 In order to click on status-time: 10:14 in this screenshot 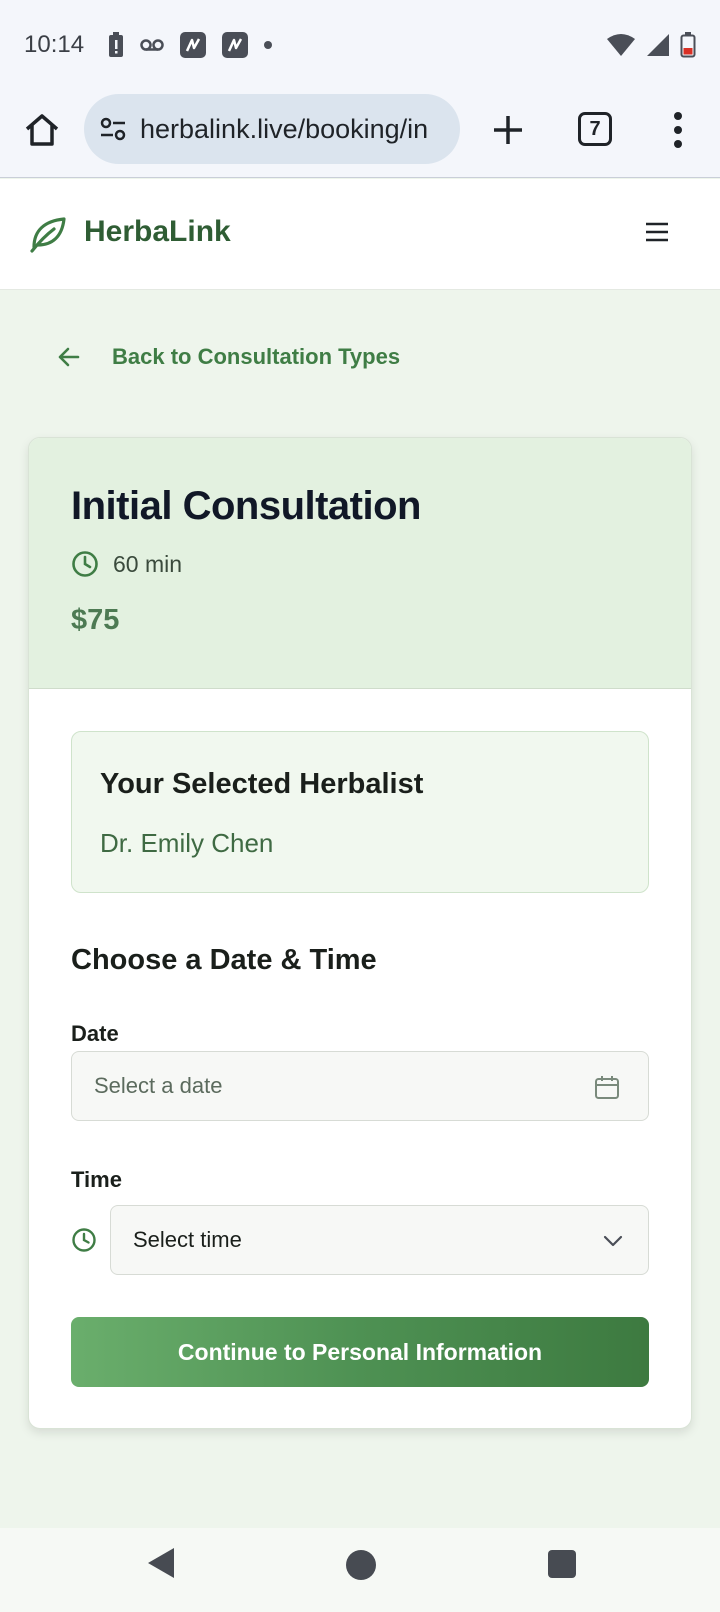, I will do `click(54, 44)`.